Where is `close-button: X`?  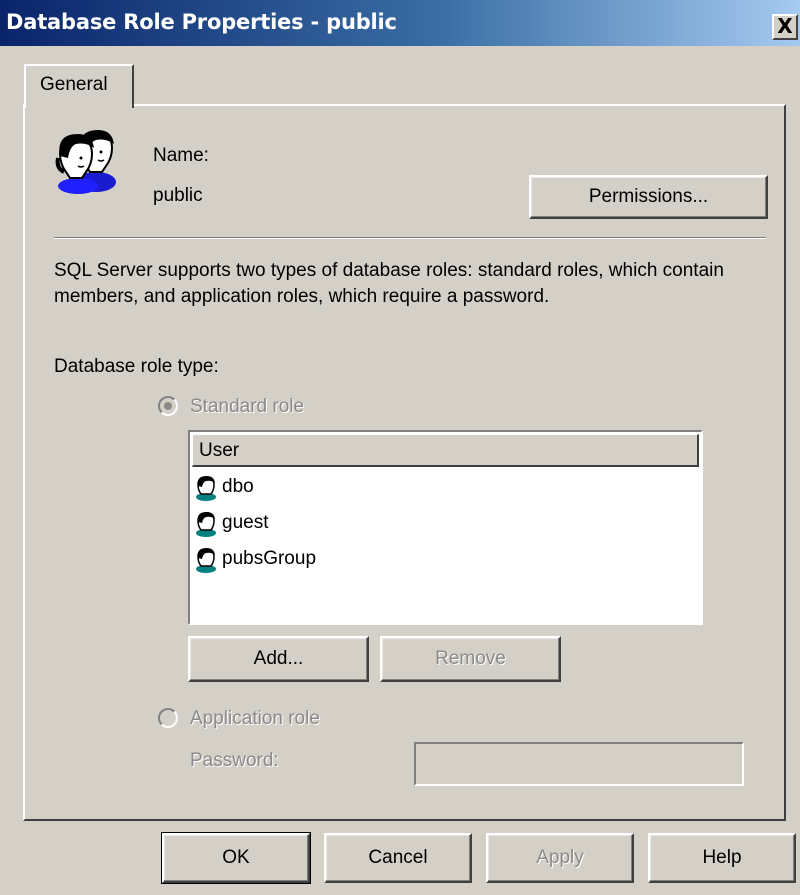
close-button: X is located at coordinates (785, 27).